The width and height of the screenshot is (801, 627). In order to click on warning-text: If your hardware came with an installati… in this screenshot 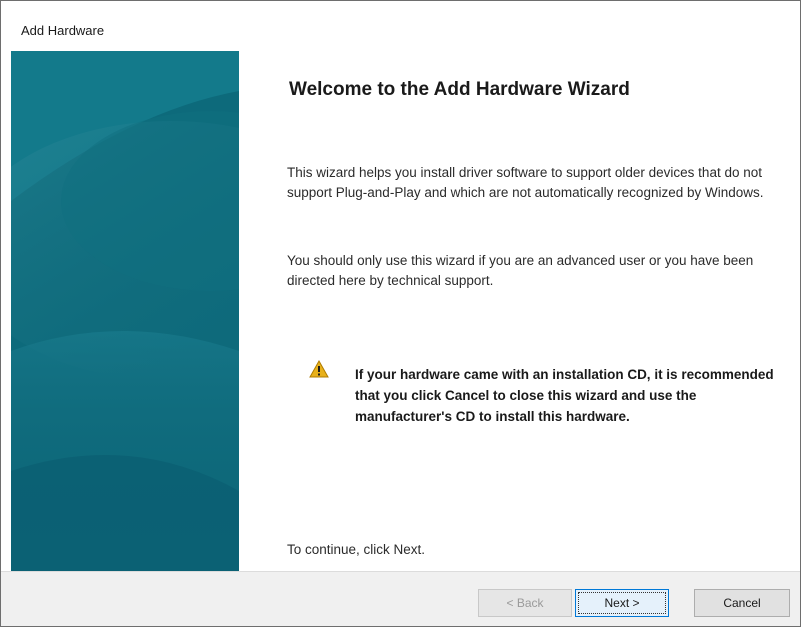, I will do `click(564, 395)`.